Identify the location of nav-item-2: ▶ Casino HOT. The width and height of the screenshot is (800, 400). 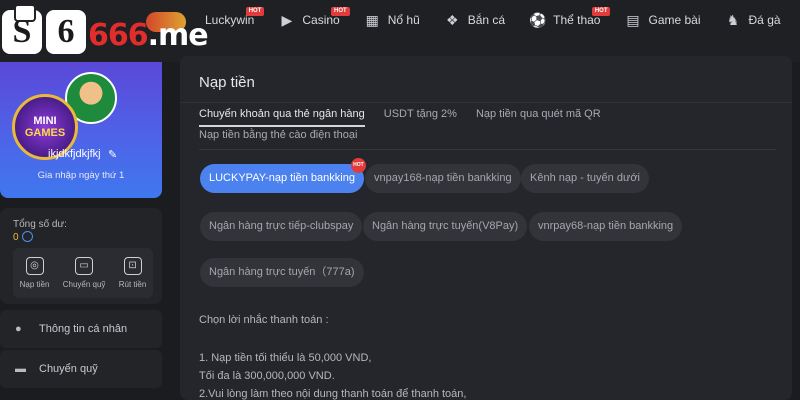
(314, 20).